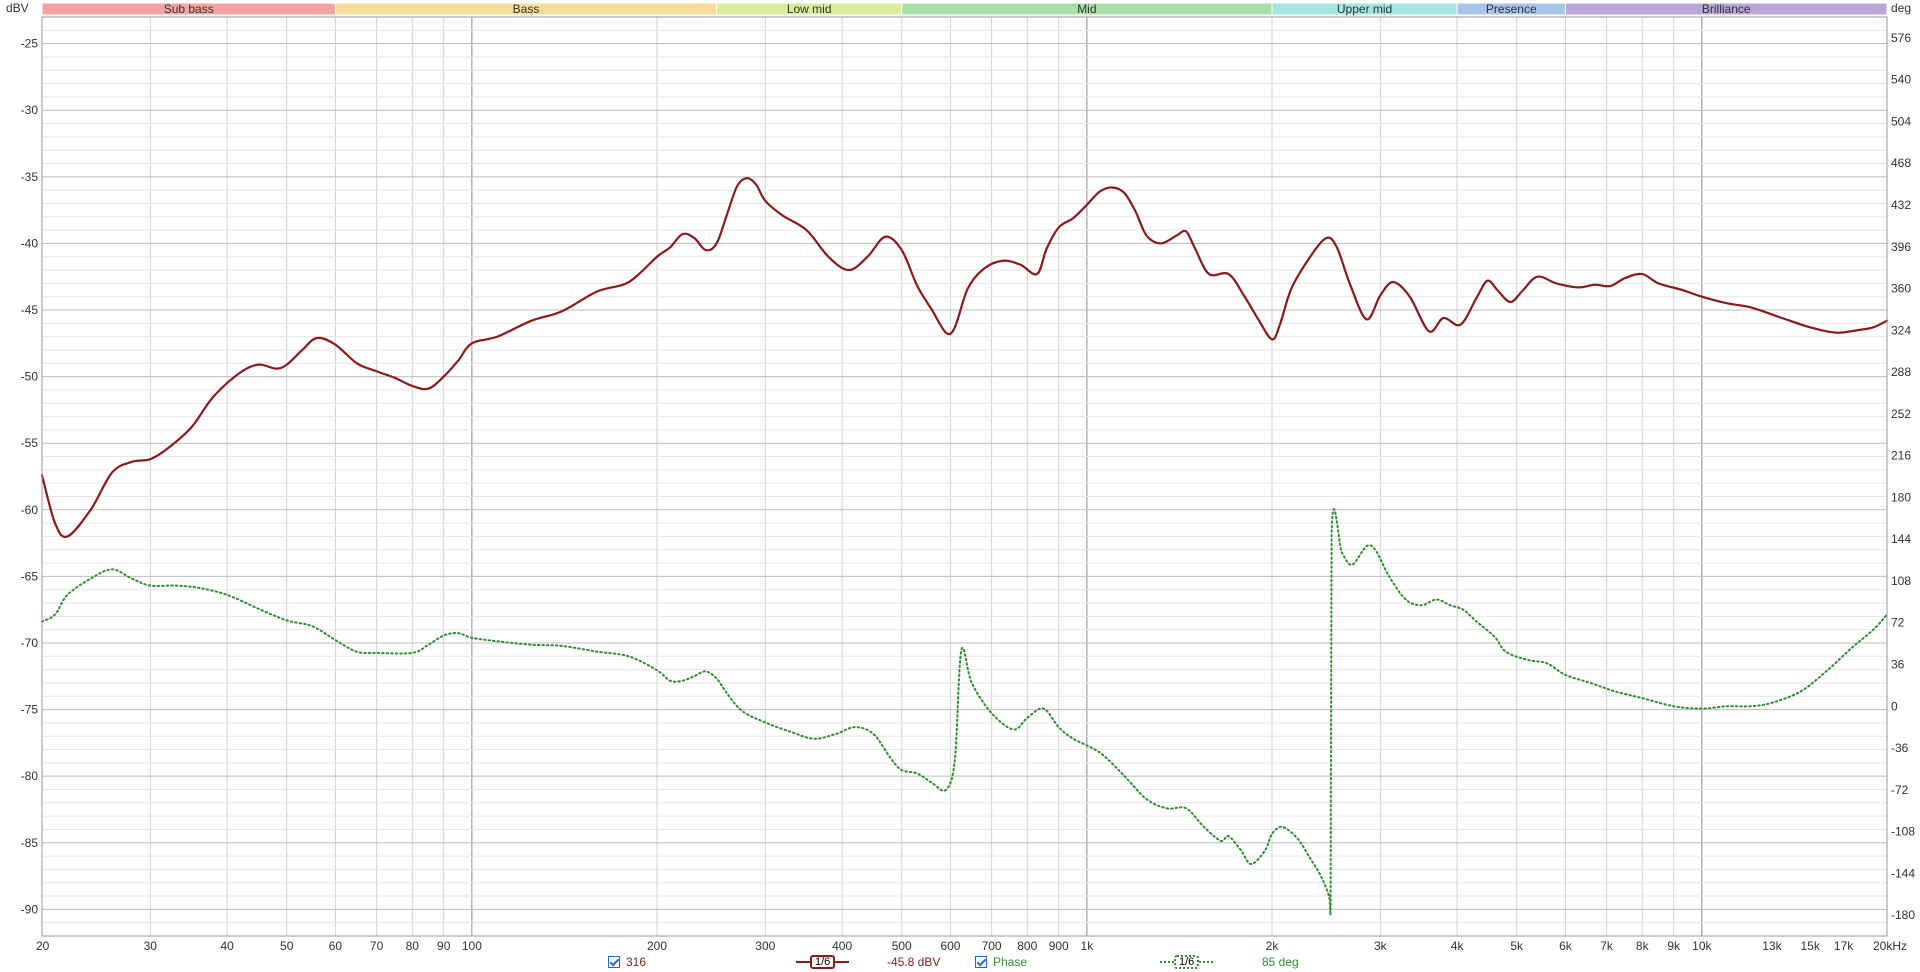  I want to click on x-tick-label: 20, so click(43, 946).